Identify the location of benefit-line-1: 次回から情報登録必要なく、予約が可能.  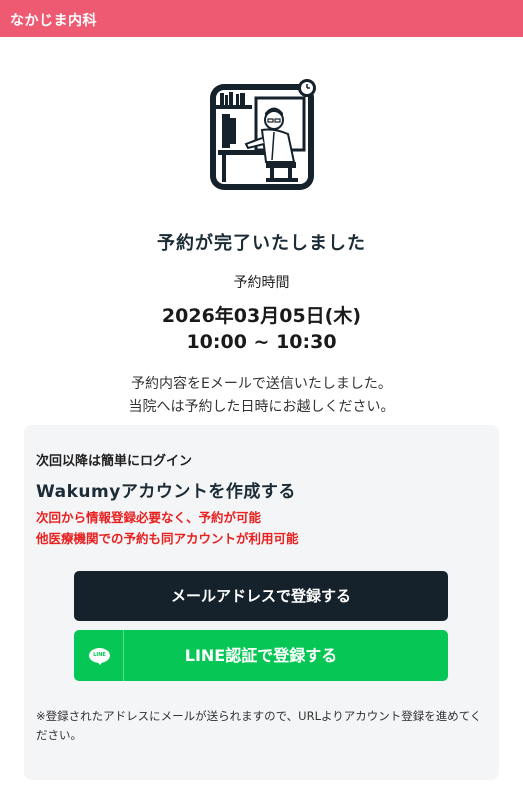
(149, 517).